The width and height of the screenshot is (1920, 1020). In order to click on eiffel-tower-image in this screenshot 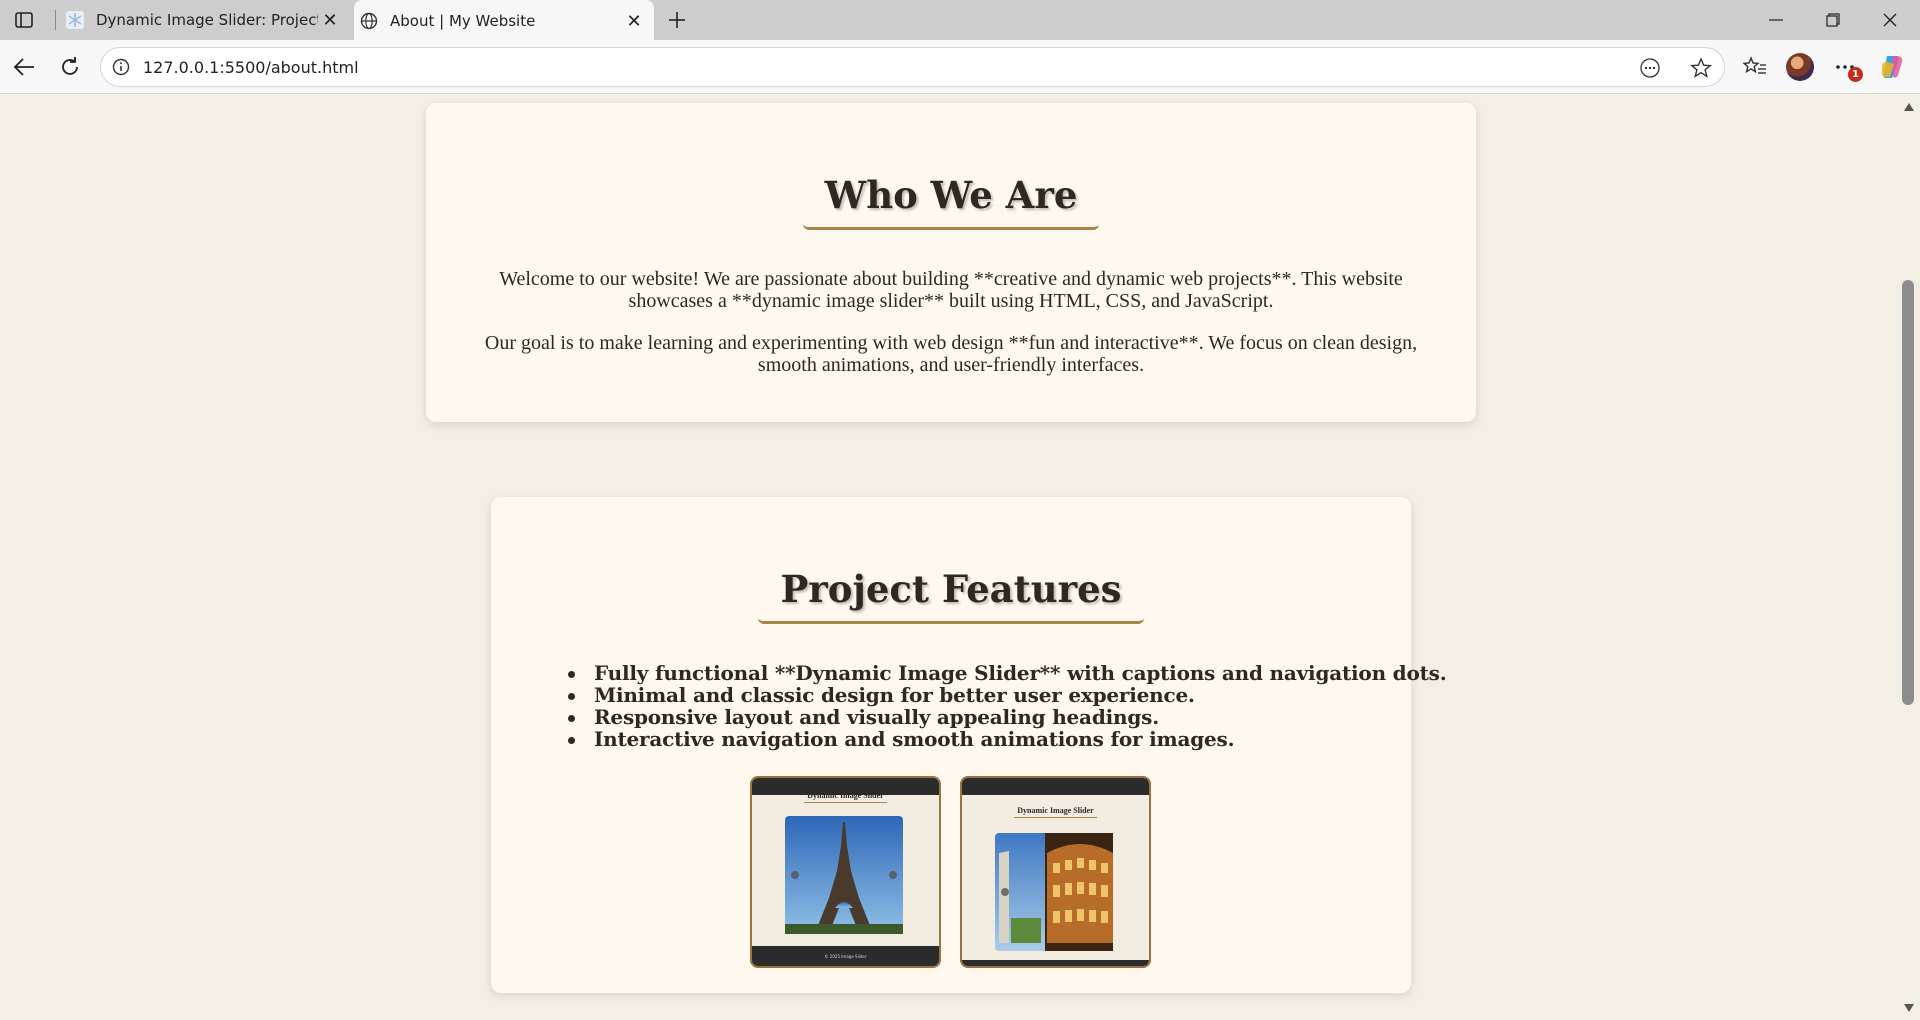, I will do `click(844, 875)`.